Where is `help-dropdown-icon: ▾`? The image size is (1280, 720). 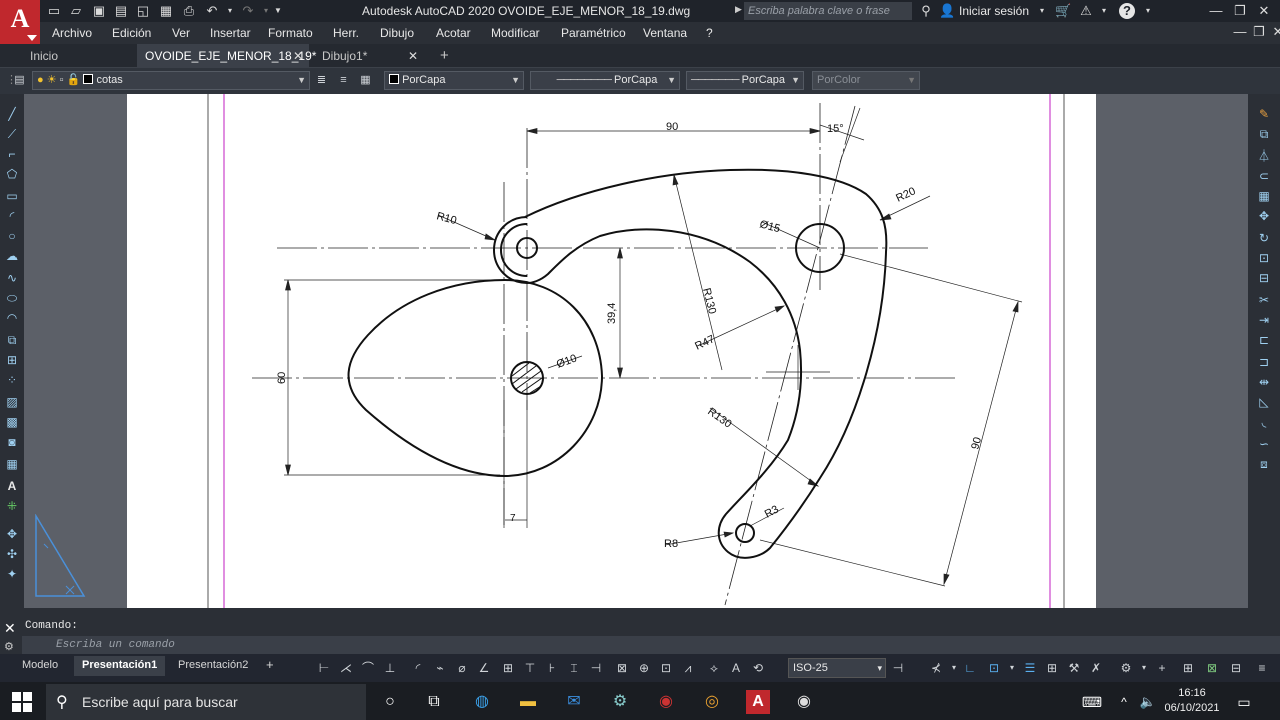
help-dropdown-icon: ▾ is located at coordinates (1148, 11).